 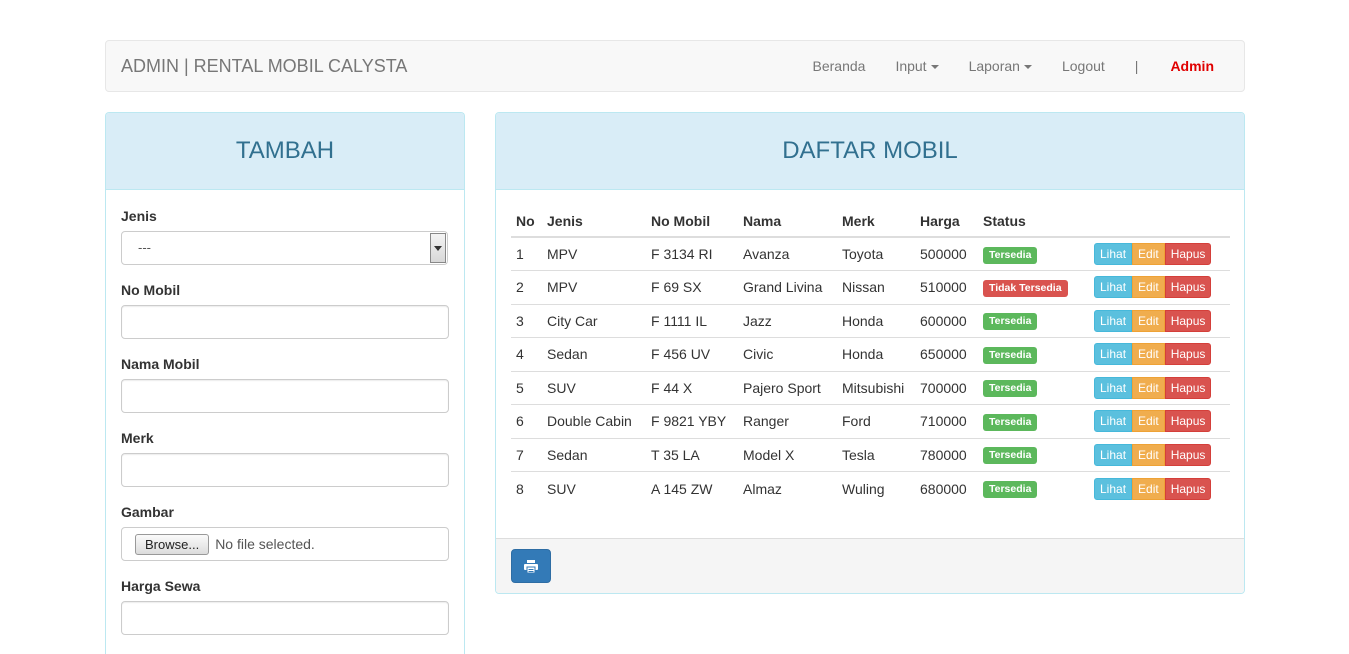 What do you see at coordinates (946, 387) in the screenshot?
I see `cell-harga: 700000` at bounding box center [946, 387].